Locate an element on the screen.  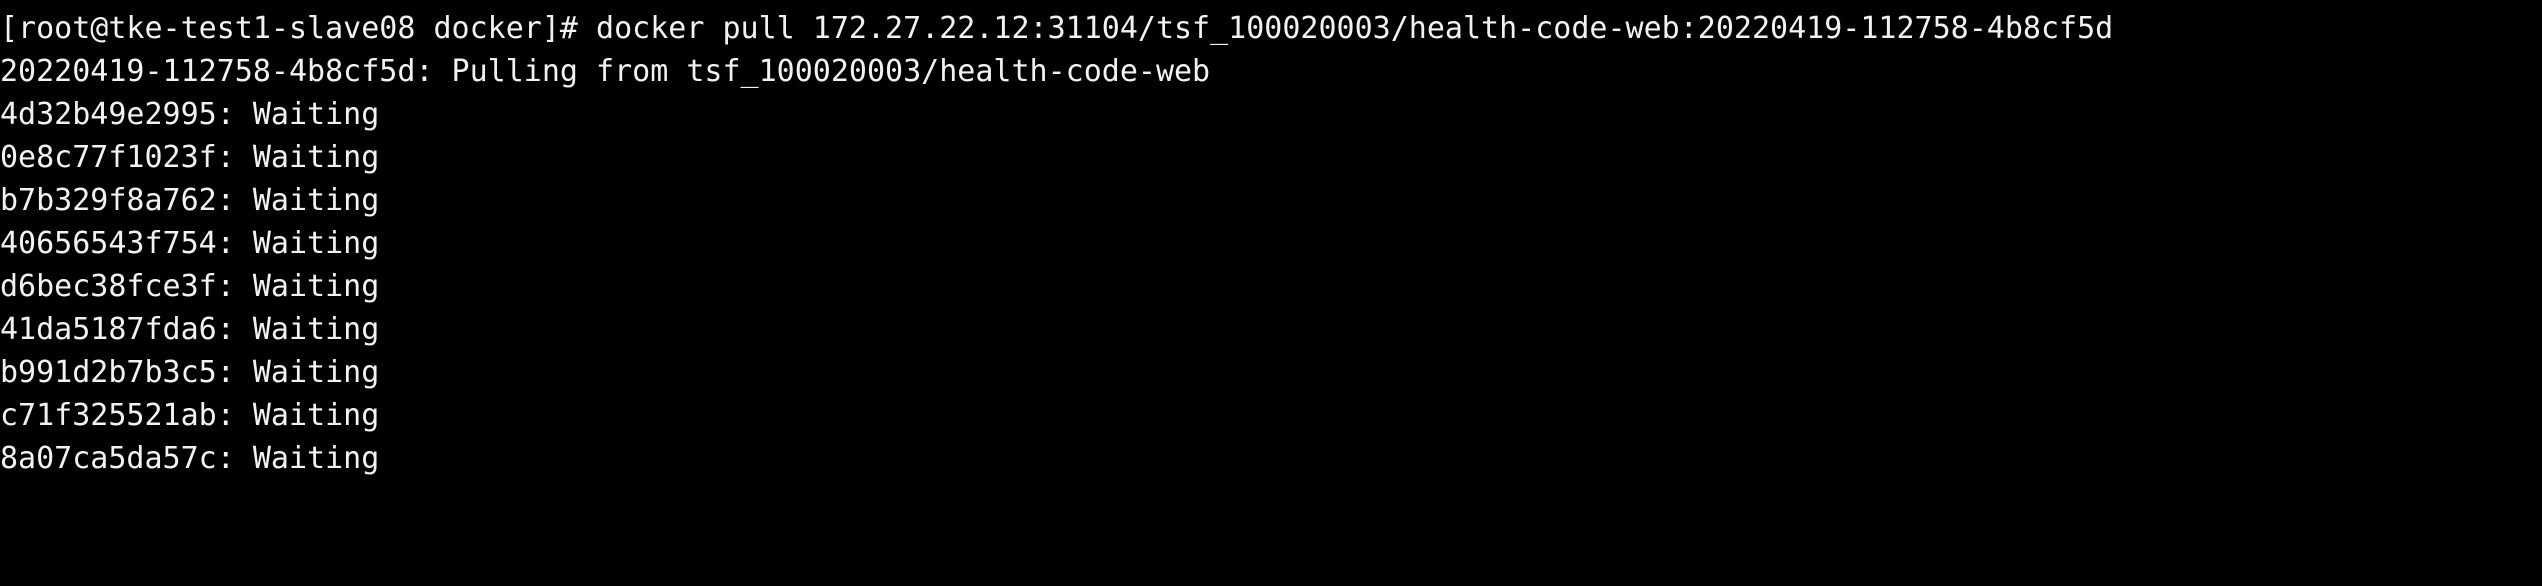
layer-id: b991d2b7b3c5 is located at coordinates (108, 372).